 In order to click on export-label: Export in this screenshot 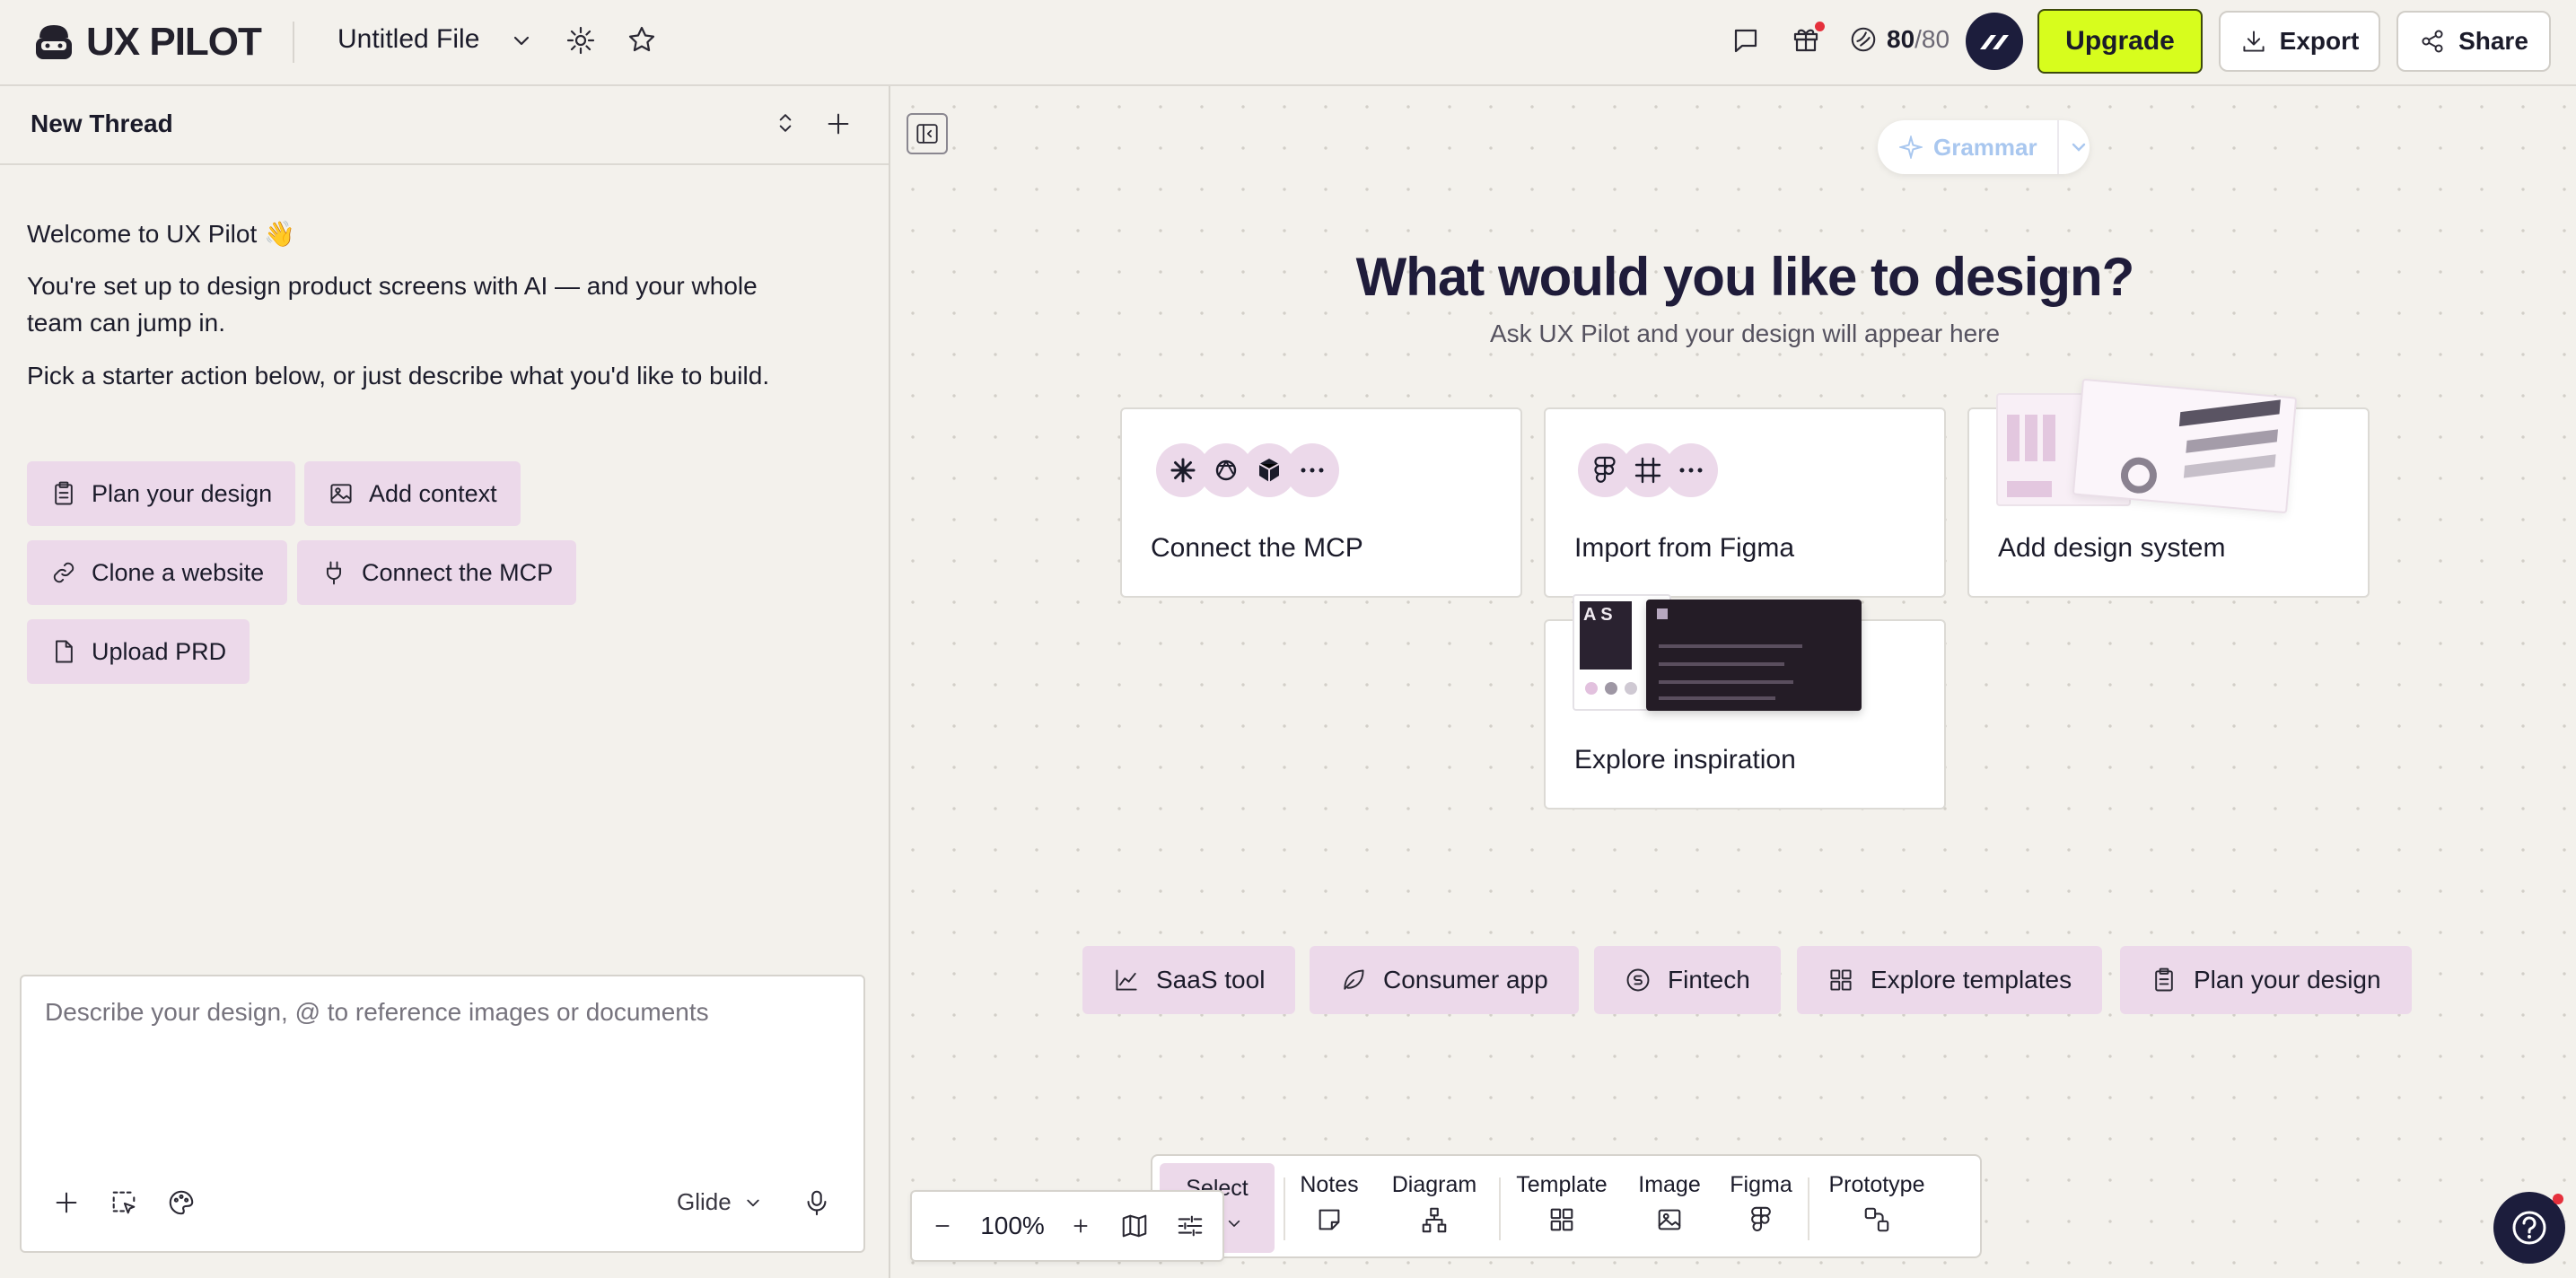, I will do `click(2319, 41)`.